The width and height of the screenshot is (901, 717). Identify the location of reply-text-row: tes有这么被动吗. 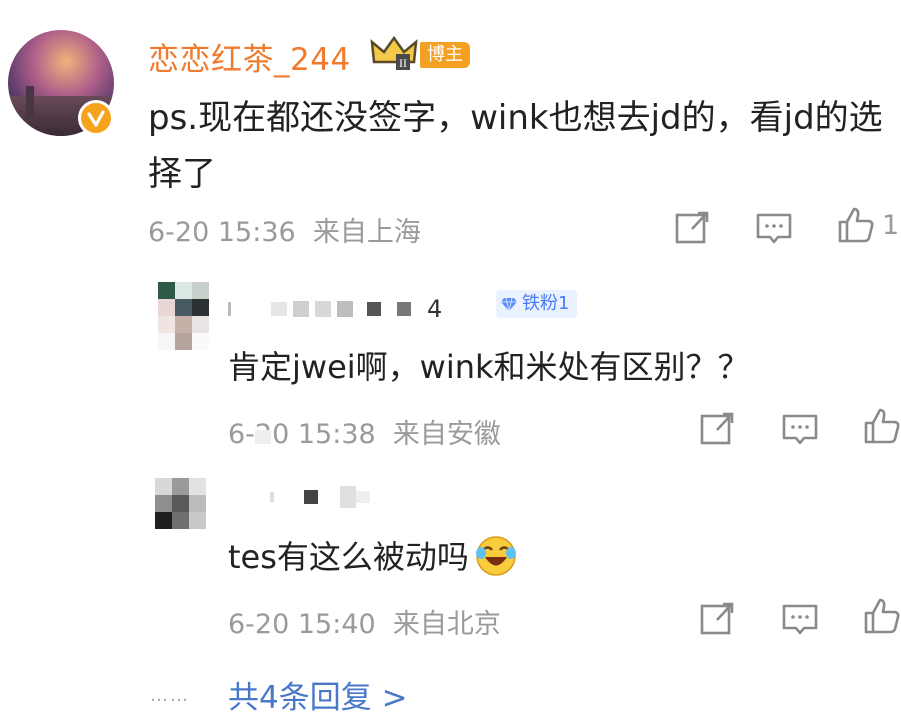
(373, 555).